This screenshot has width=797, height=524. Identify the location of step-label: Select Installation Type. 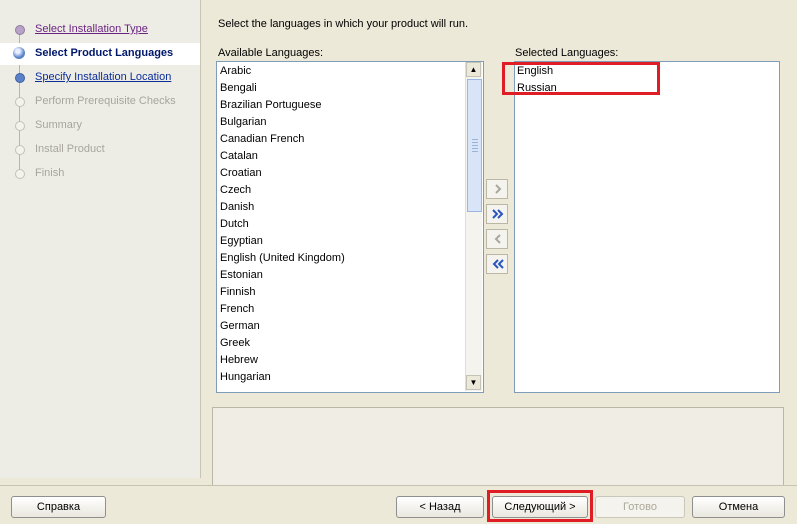
(91, 29).